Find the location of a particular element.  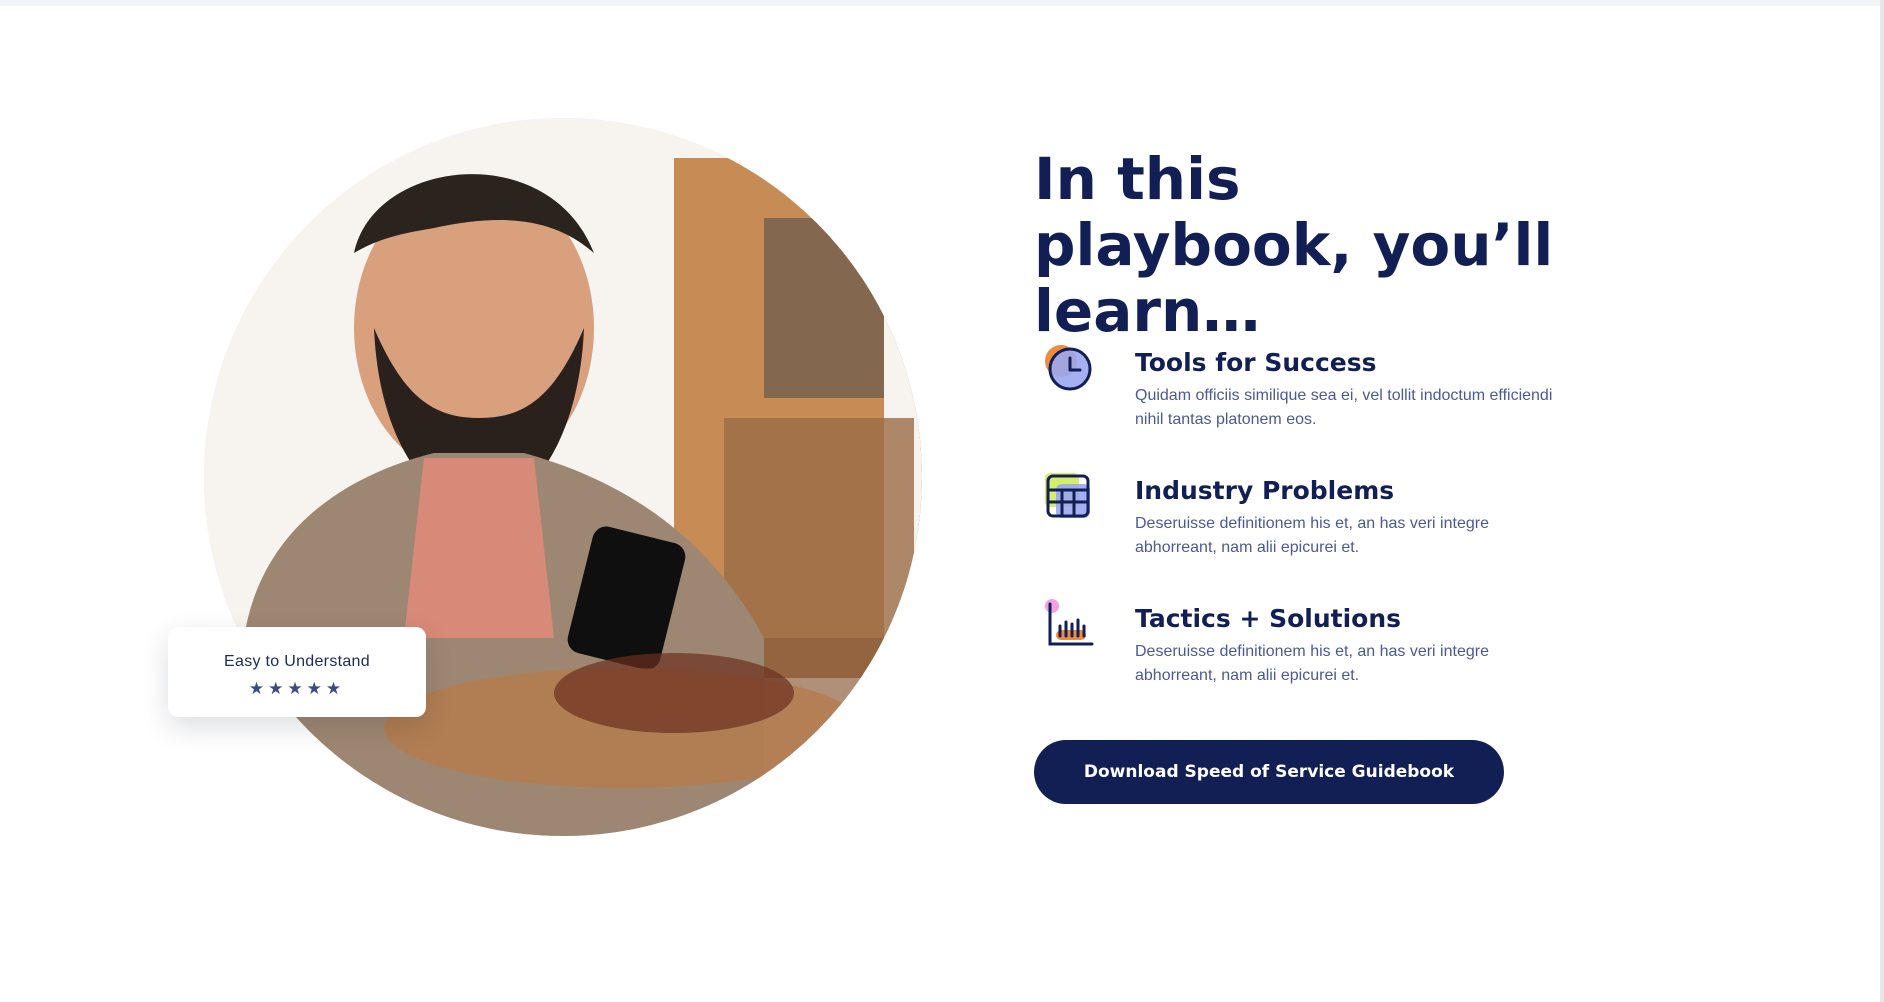

grid-table-icon is located at coordinates (1068, 496).